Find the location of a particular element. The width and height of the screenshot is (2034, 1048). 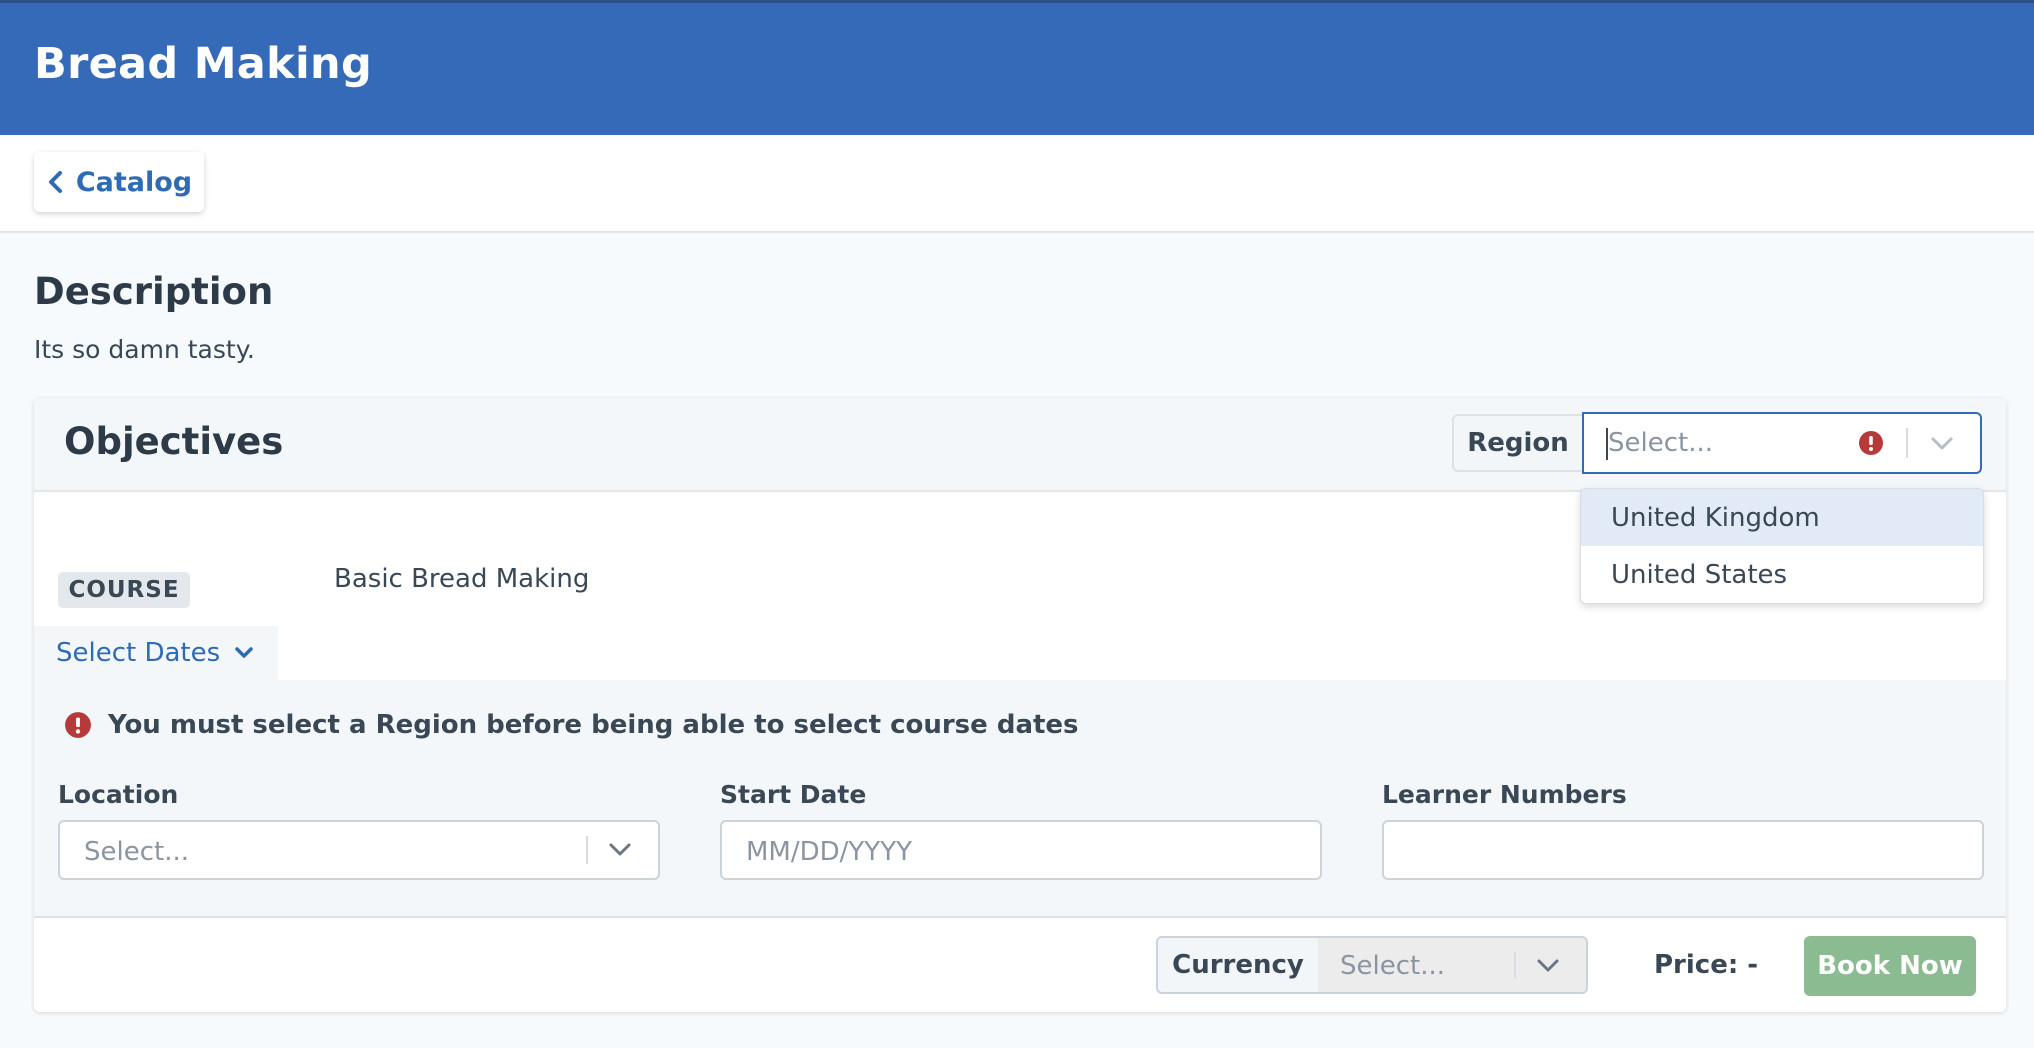

region-option-united-kingdom: United Kingdom is located at coordinates (1782, 517).